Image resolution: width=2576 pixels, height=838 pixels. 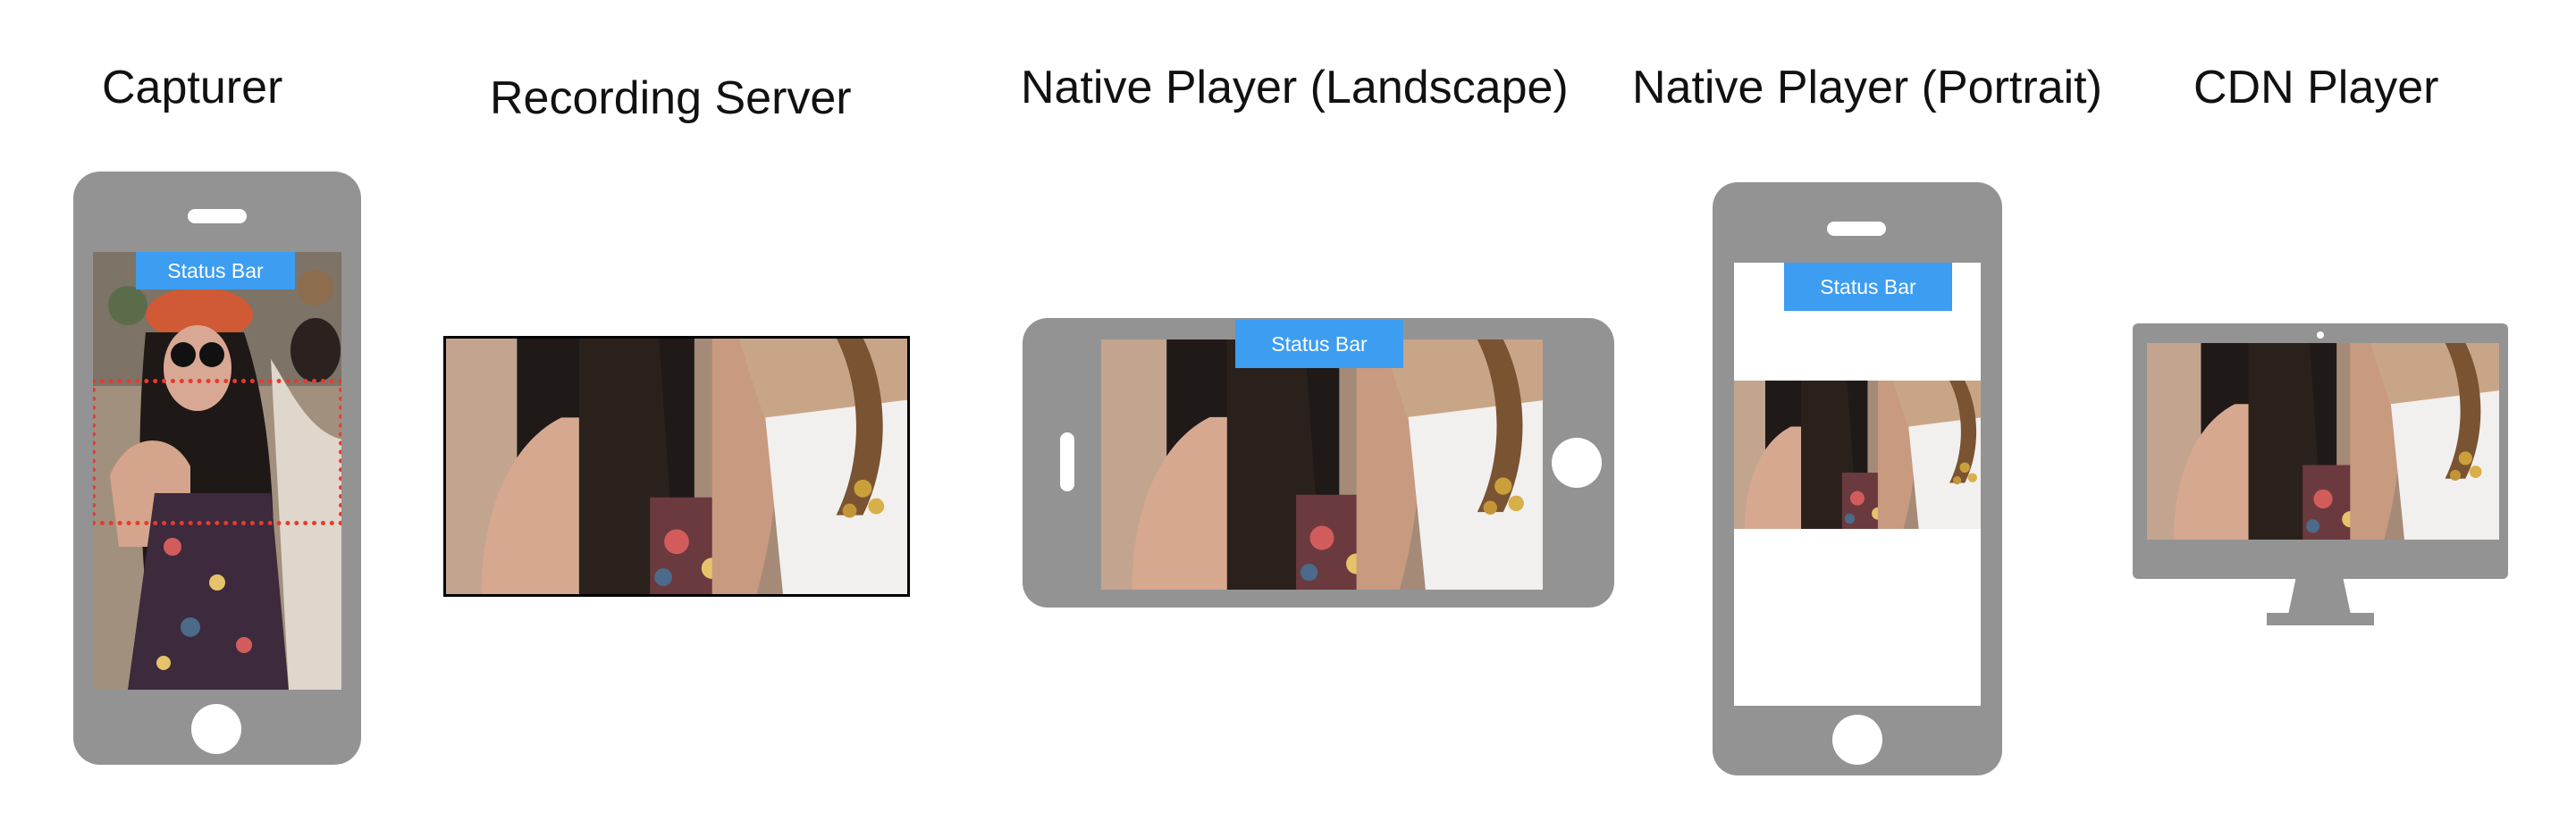 What do you see at coordinates (2321, 335) in the screenshot?
I see `webcam-icon` at bounding box center [2321, 335].